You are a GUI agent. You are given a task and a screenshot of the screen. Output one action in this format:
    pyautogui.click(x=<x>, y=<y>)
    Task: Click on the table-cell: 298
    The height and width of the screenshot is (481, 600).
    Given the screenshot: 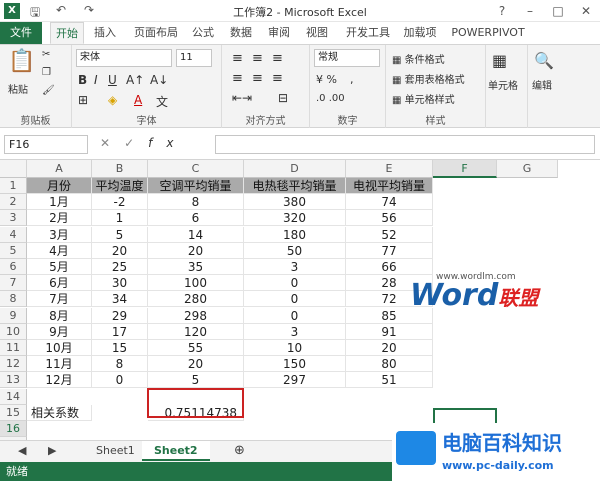 What is the action you would take?
    pyautogui.click(x=196, y=315)
    